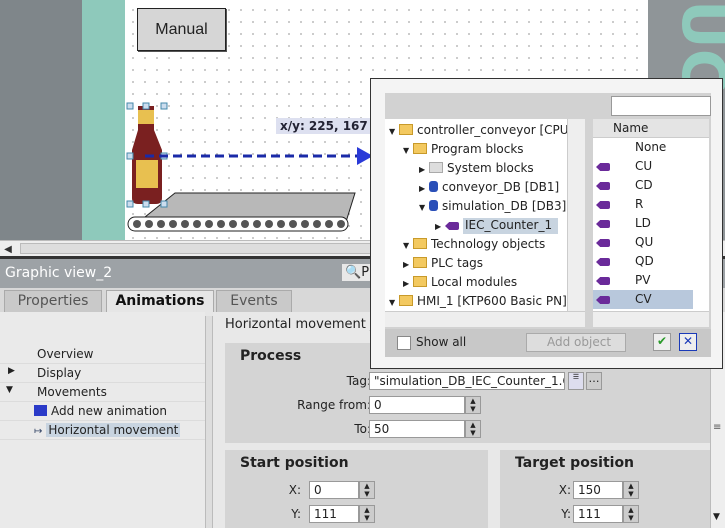 The image size is (725, 528). What do you see at coordinates (254, 301) in the screenshot?
I see `tab-events: Events` at bounding box center [254, 301].